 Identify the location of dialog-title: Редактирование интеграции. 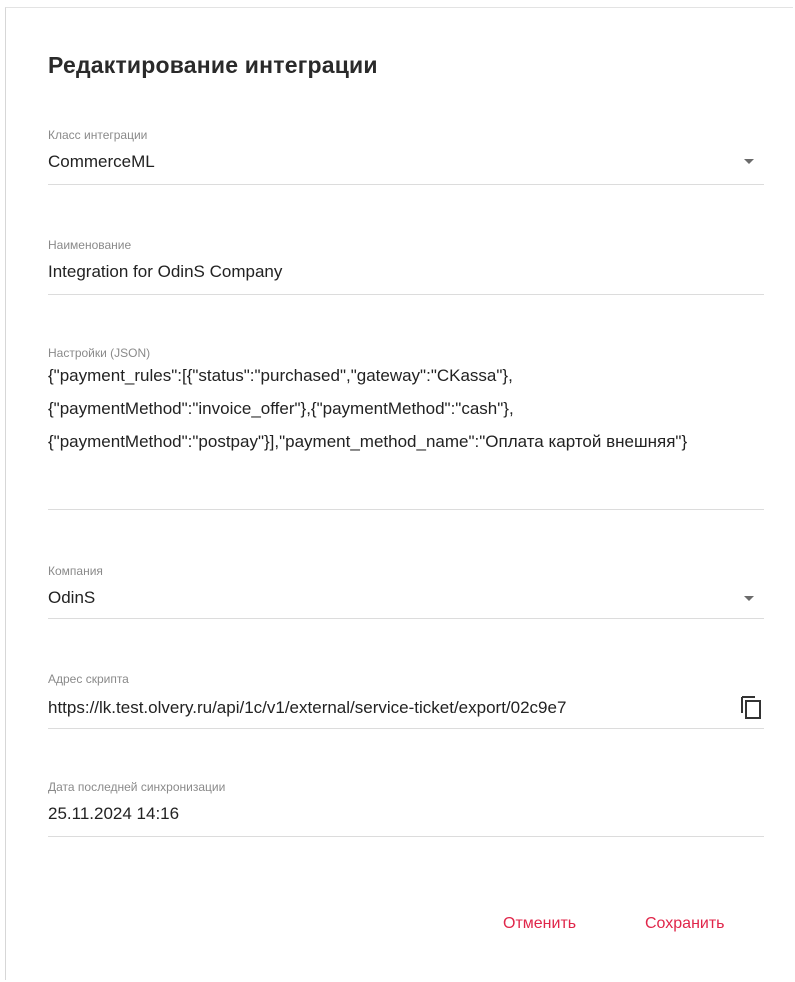
(213, 65).